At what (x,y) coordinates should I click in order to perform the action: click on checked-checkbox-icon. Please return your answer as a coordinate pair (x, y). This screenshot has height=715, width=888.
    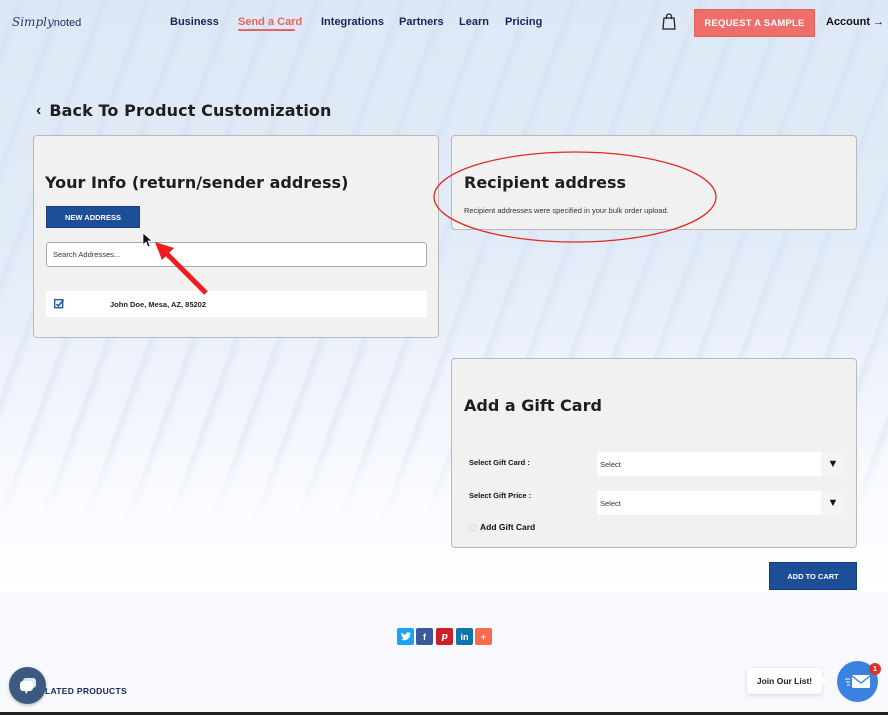
    Looking at the image, I should click on (59, 304).